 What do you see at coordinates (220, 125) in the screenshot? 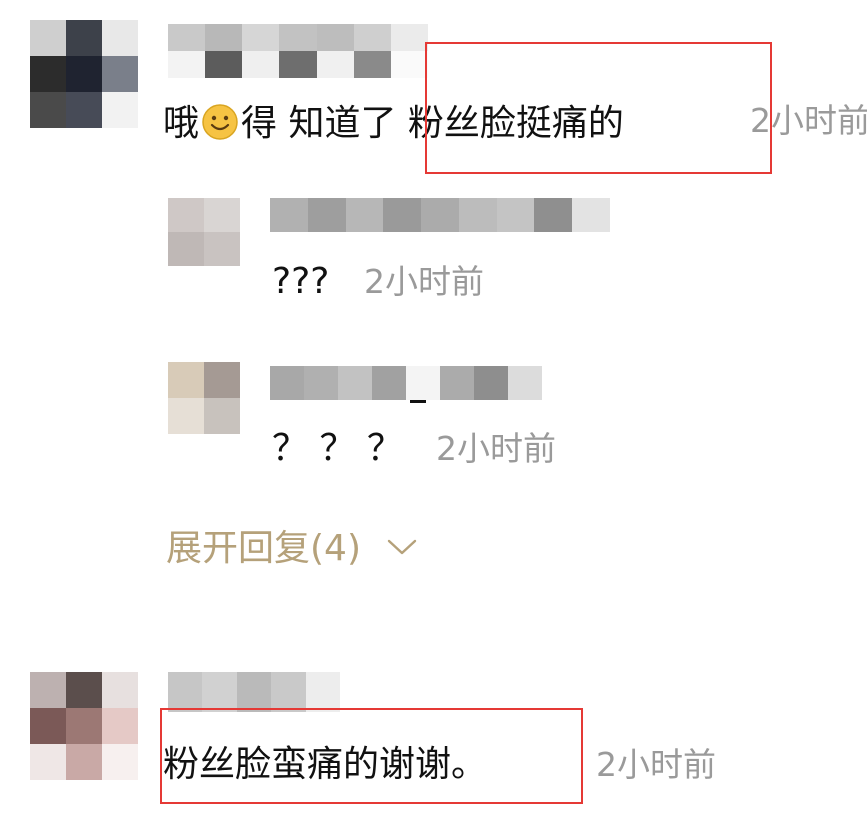
I see `smile-emoji-icon` at bounding box center [220, 125].